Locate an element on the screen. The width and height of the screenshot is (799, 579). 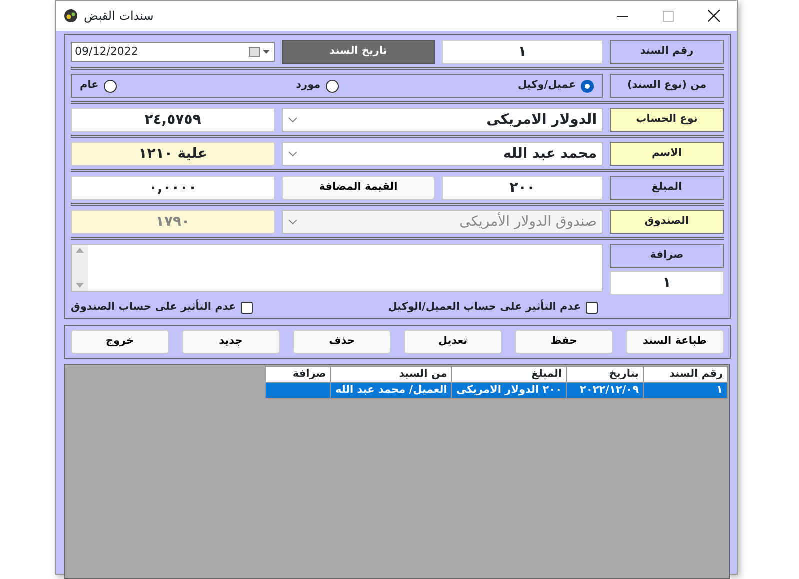
field-label: من (نوع السند) is located at coordinates (667, 86).